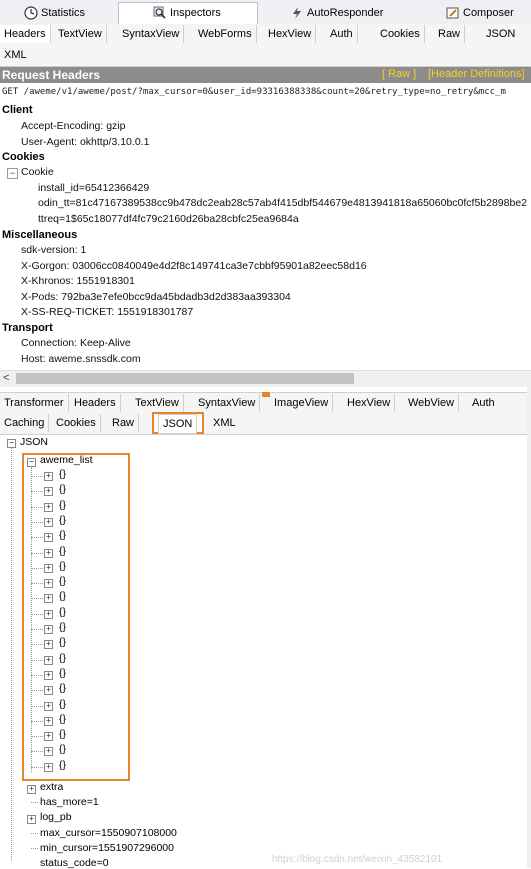 The image size is (531, 869). Describe the element at coordinates (76, 423) in the screenshot. I see `response-tab-cookies: Cookies` at that location.